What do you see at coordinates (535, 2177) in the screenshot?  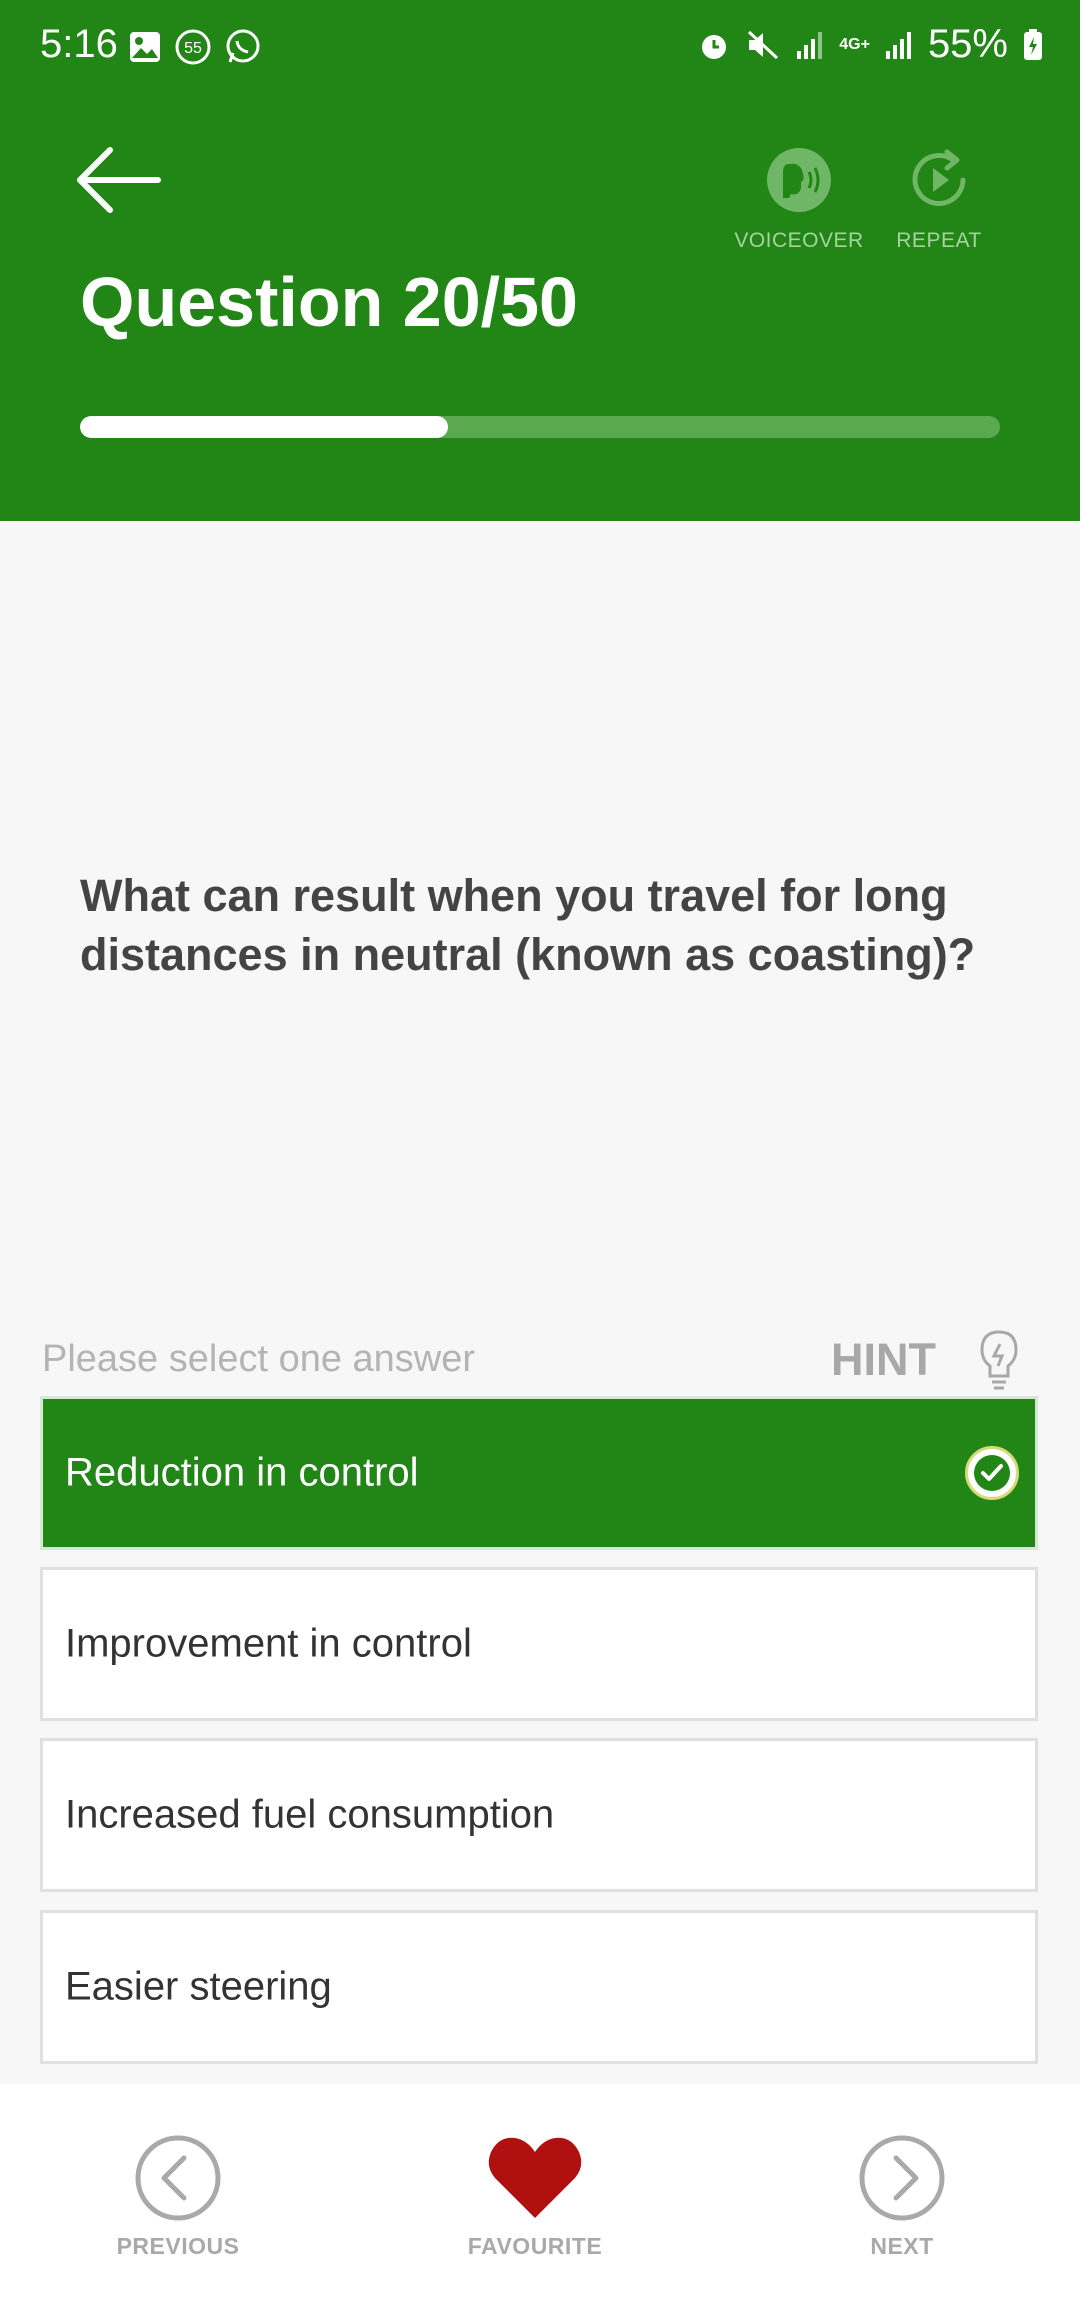 I see `heart-icon` at bounding box center [535, 2177].